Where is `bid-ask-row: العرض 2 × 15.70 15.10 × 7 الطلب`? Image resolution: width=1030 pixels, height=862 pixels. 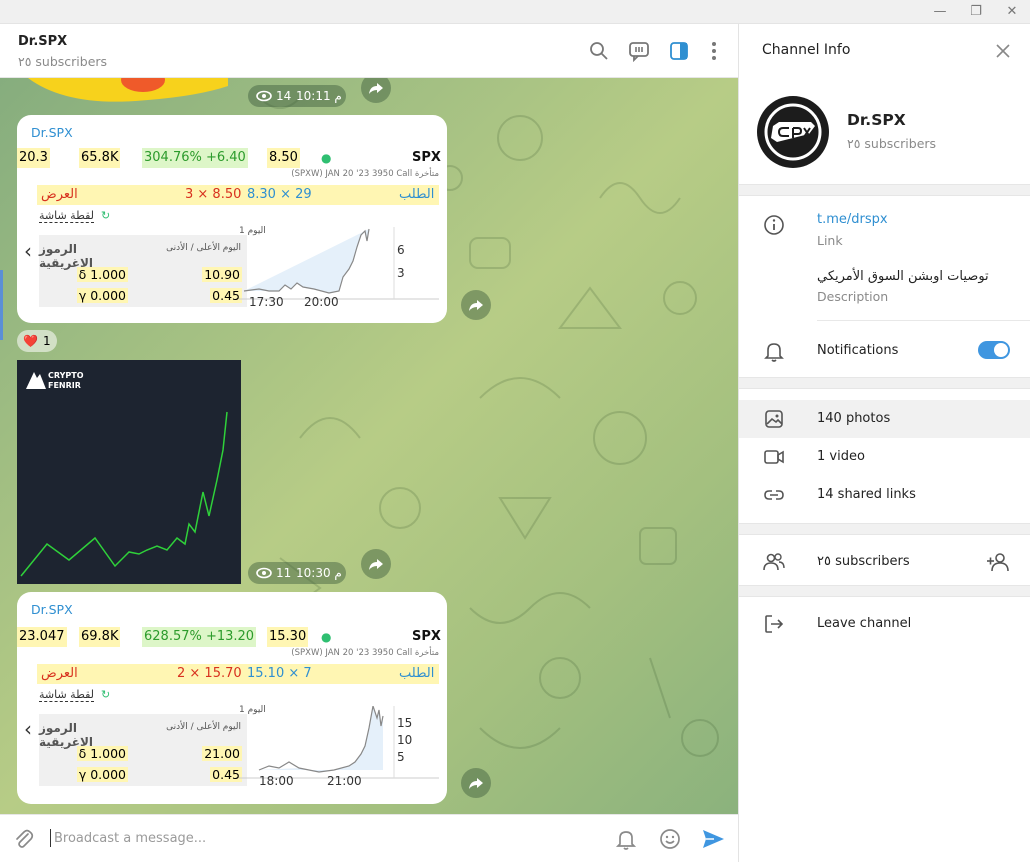
bid-ask-row: العرض 2 × 15.70 15.10 × 7 الطلب is located at coordinates (238, 674).